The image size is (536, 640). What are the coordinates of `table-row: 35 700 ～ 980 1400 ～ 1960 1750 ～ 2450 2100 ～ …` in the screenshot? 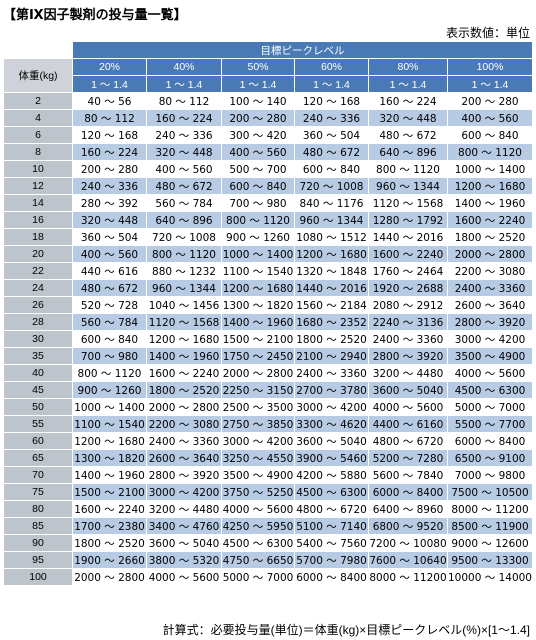 It's located at (268, 356).